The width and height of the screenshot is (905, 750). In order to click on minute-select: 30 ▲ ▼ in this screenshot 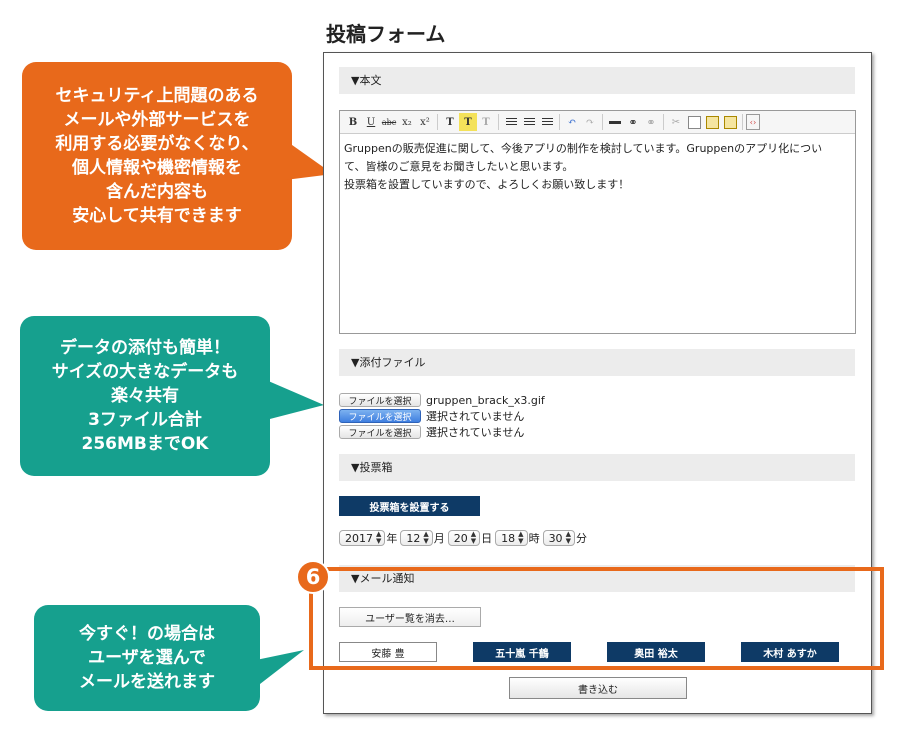, I will do `click(558, 538)`.